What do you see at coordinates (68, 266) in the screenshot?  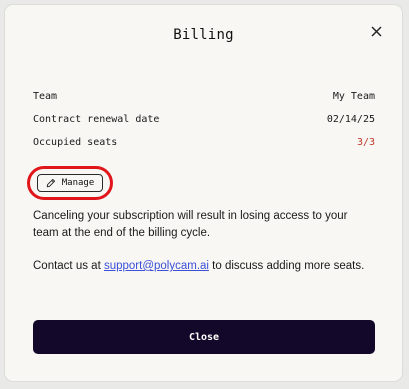 I see `contact-prefix: Contact us at` at bounding box center [68, 266].